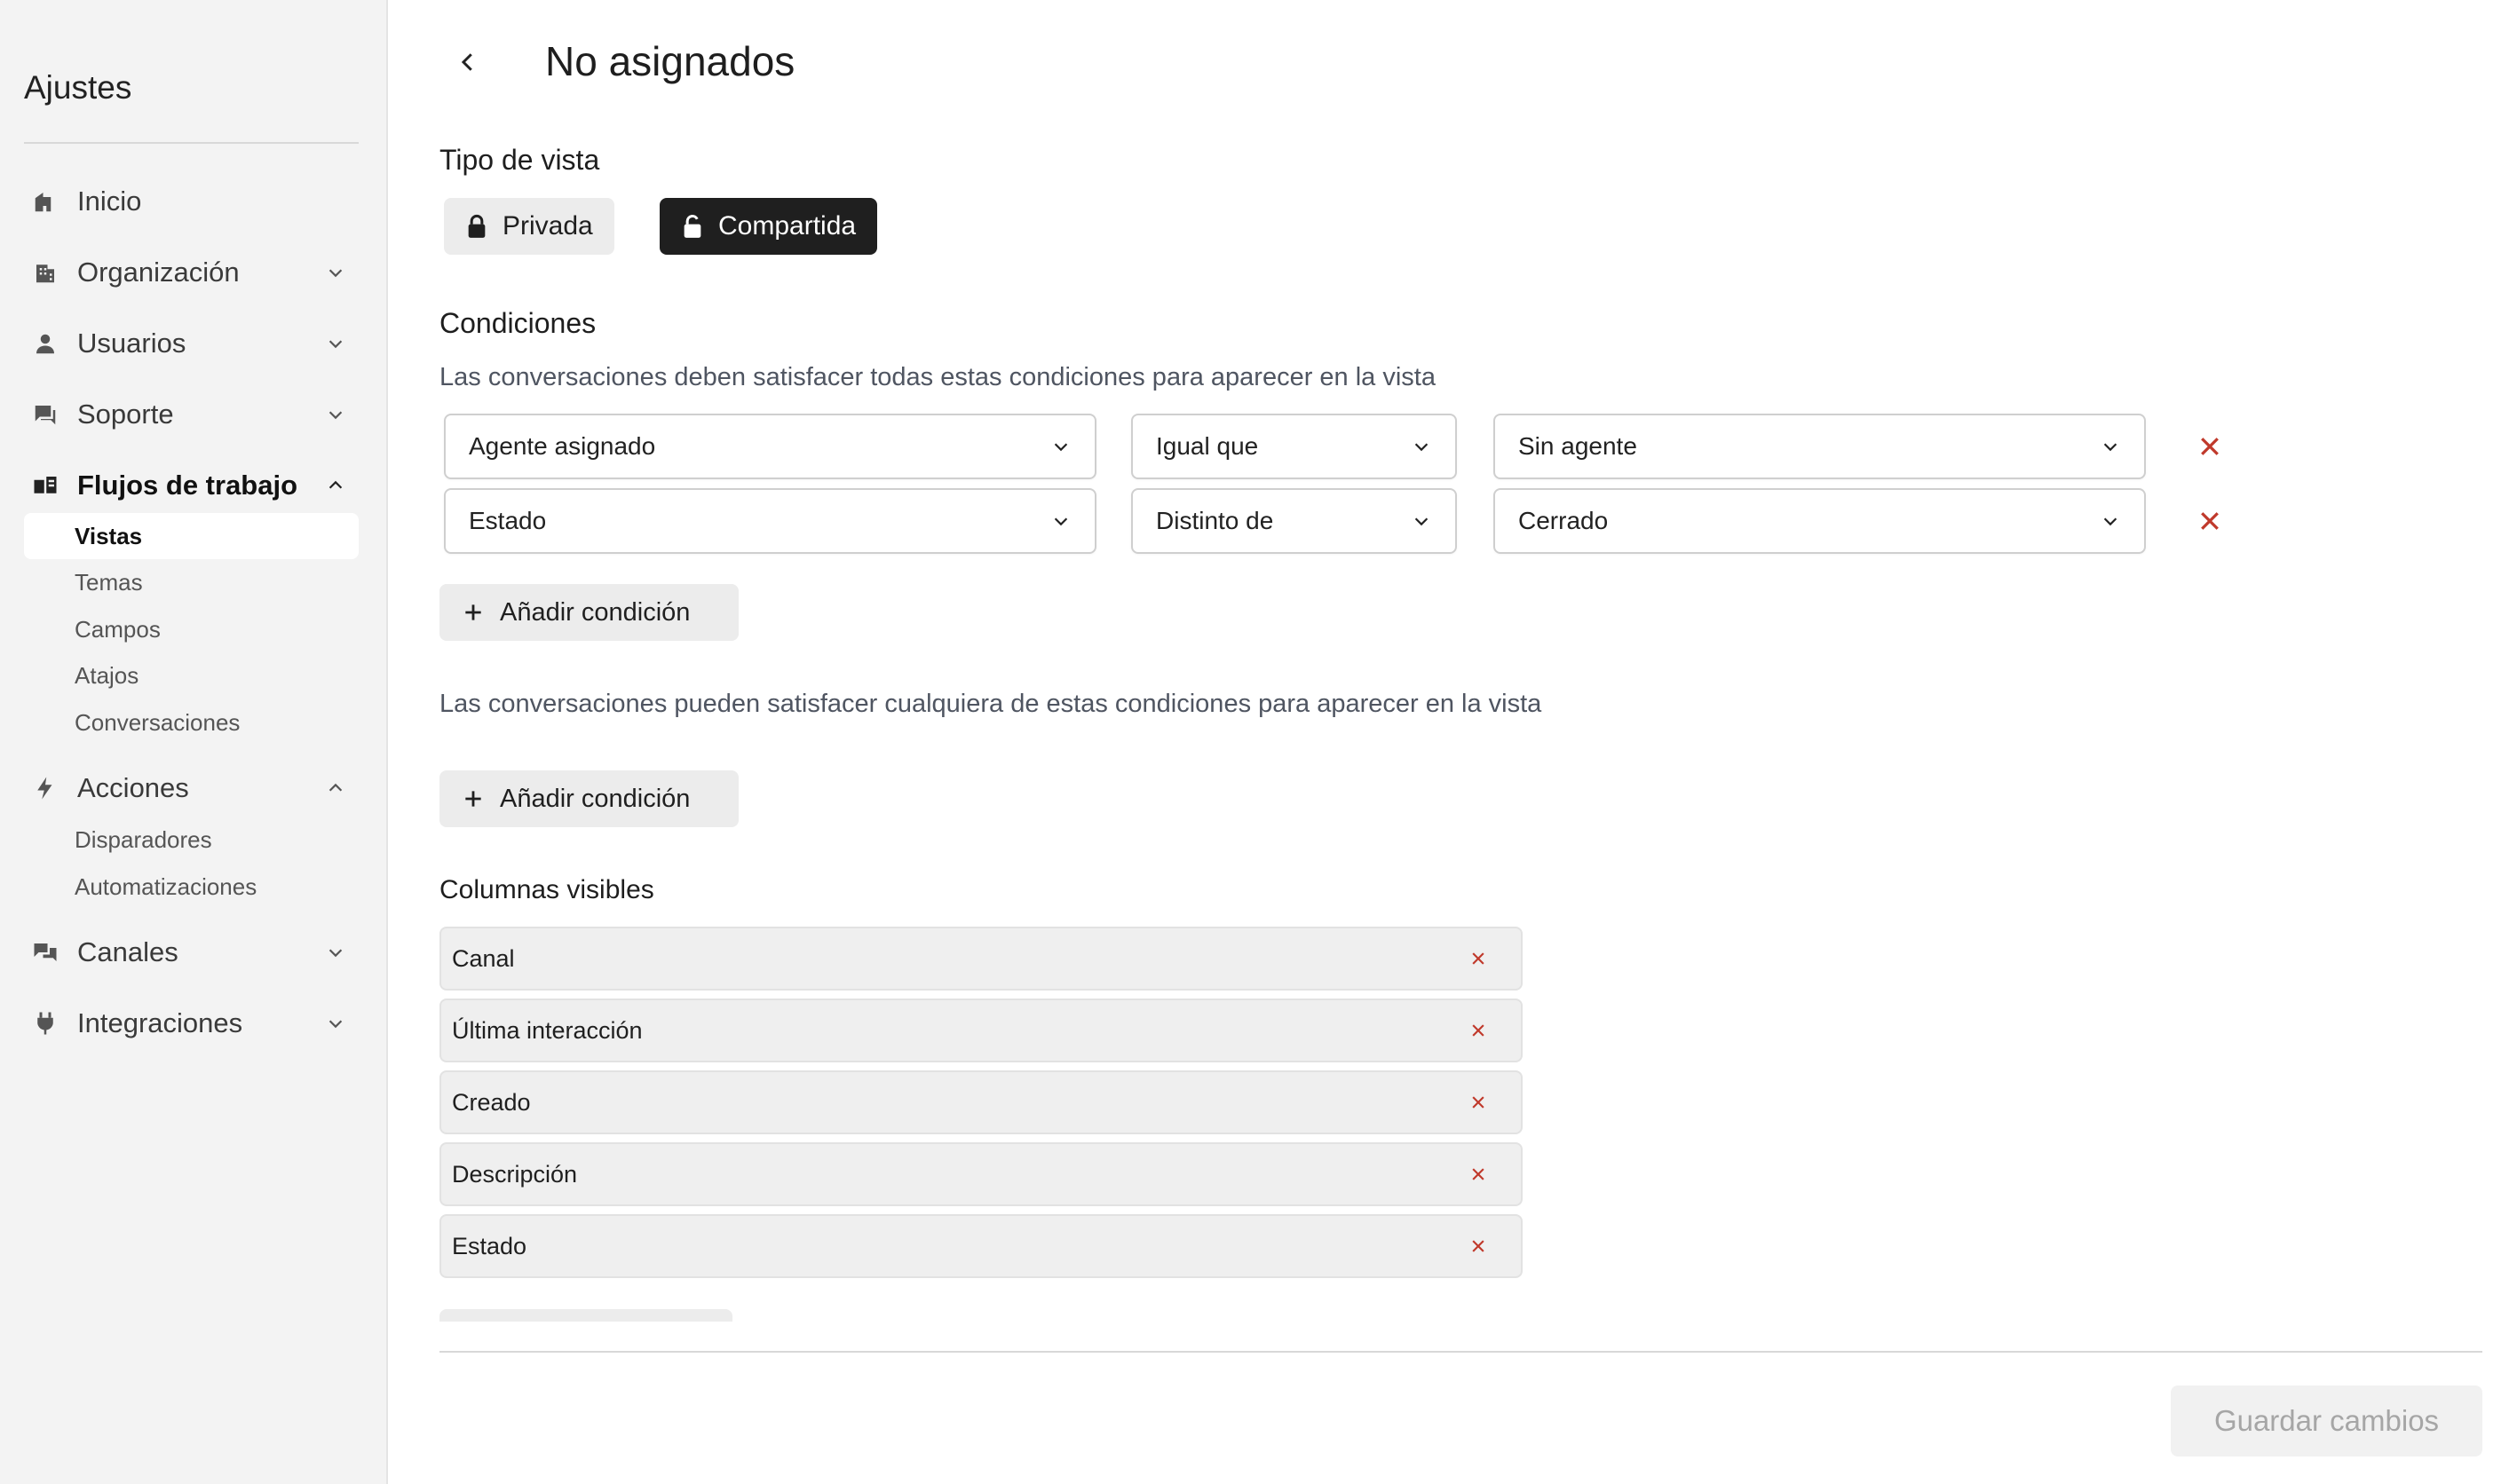 Image resolution: width=2509 pixels, height=1484 pixels. I want to click on chevron-up-icon, so click(335, 486).